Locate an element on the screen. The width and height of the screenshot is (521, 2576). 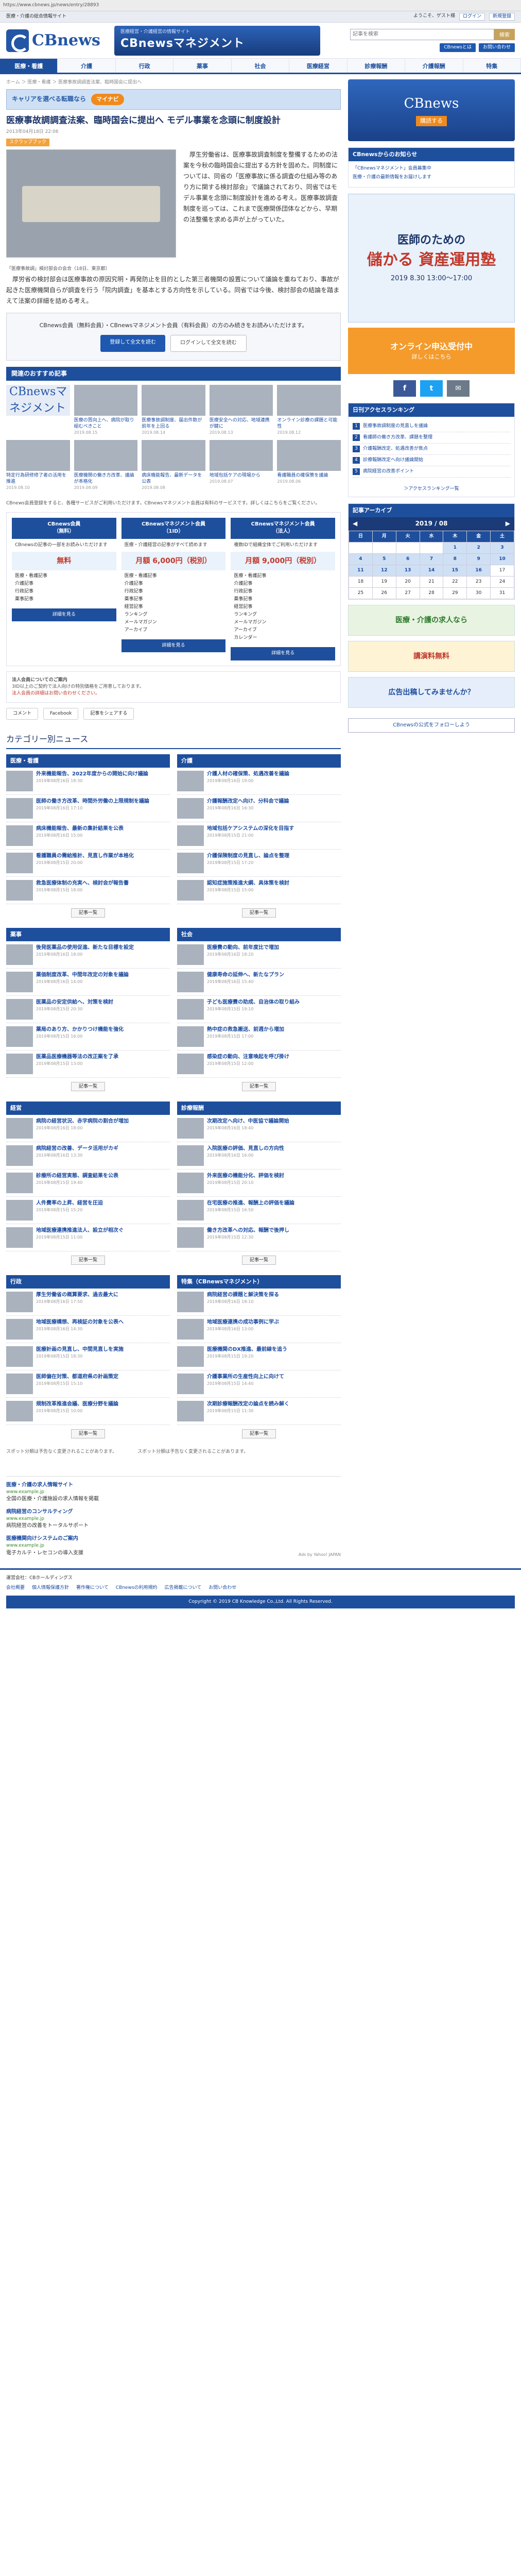
ranking-item: 4 診療報酬改定へ向け議論開始 is located at coordinates (431, 461).